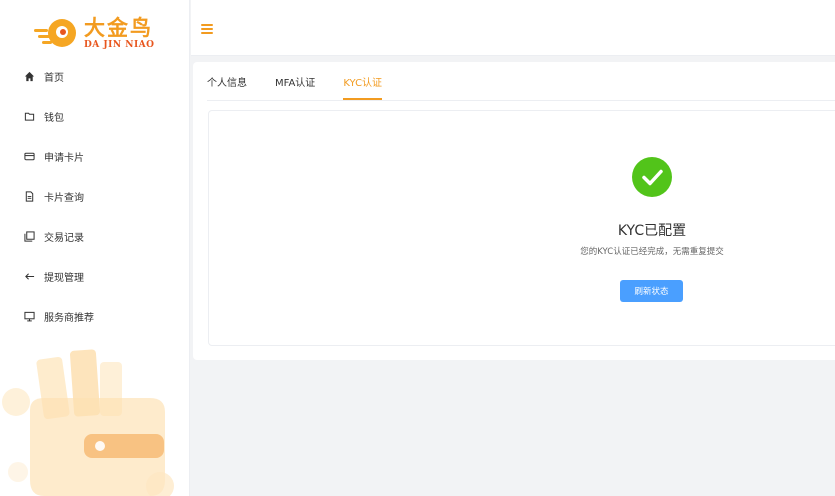  Describe the element at coordinates (362, 81) in the screenshot. I see `tab-kyc: KYC认证` at that location.